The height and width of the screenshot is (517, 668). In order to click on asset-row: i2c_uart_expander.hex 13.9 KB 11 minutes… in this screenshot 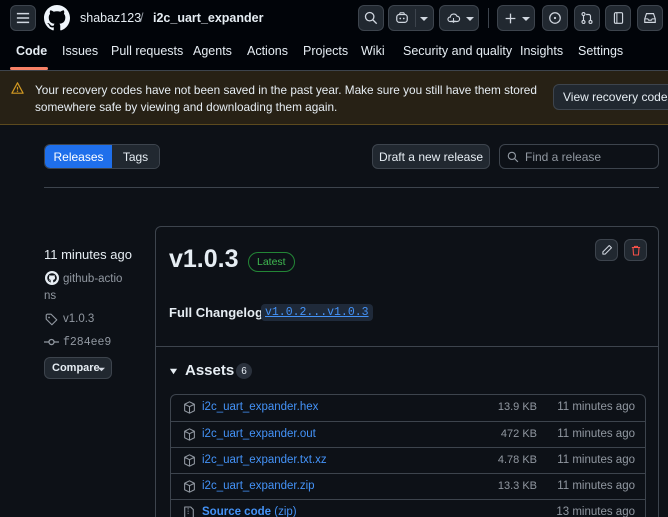, I will do `click(408, 408)`.